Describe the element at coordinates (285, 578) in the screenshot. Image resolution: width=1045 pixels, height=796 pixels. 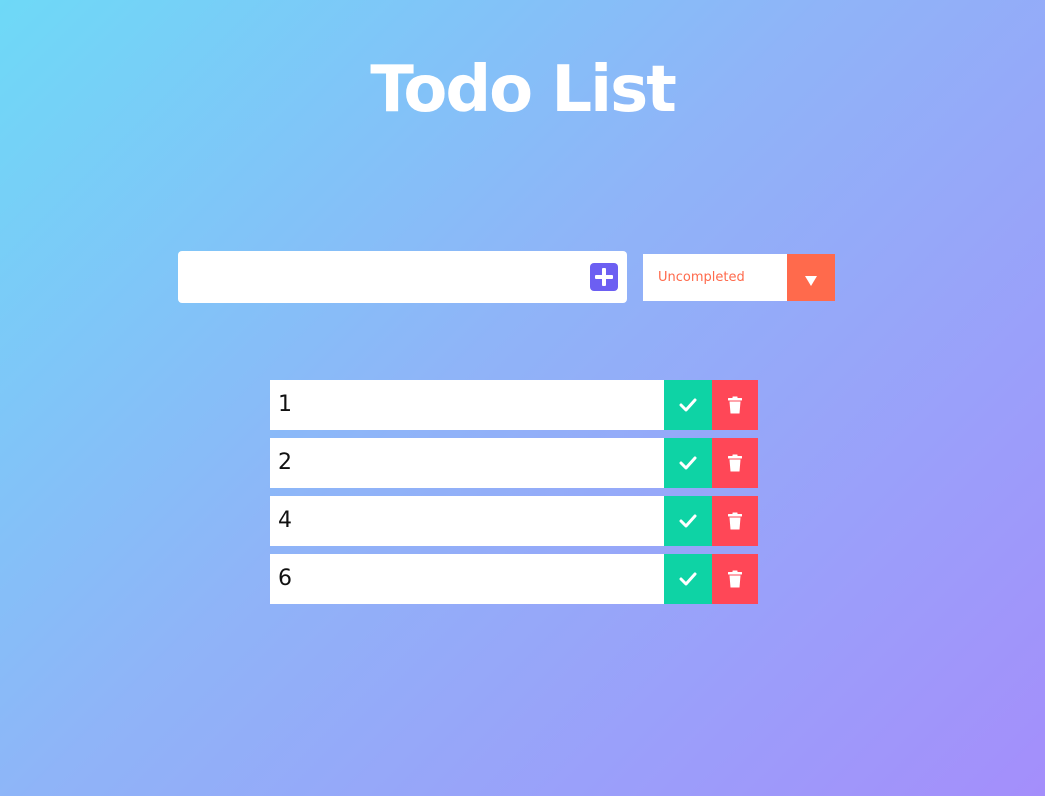
I see `todo-text: 6` at that location.